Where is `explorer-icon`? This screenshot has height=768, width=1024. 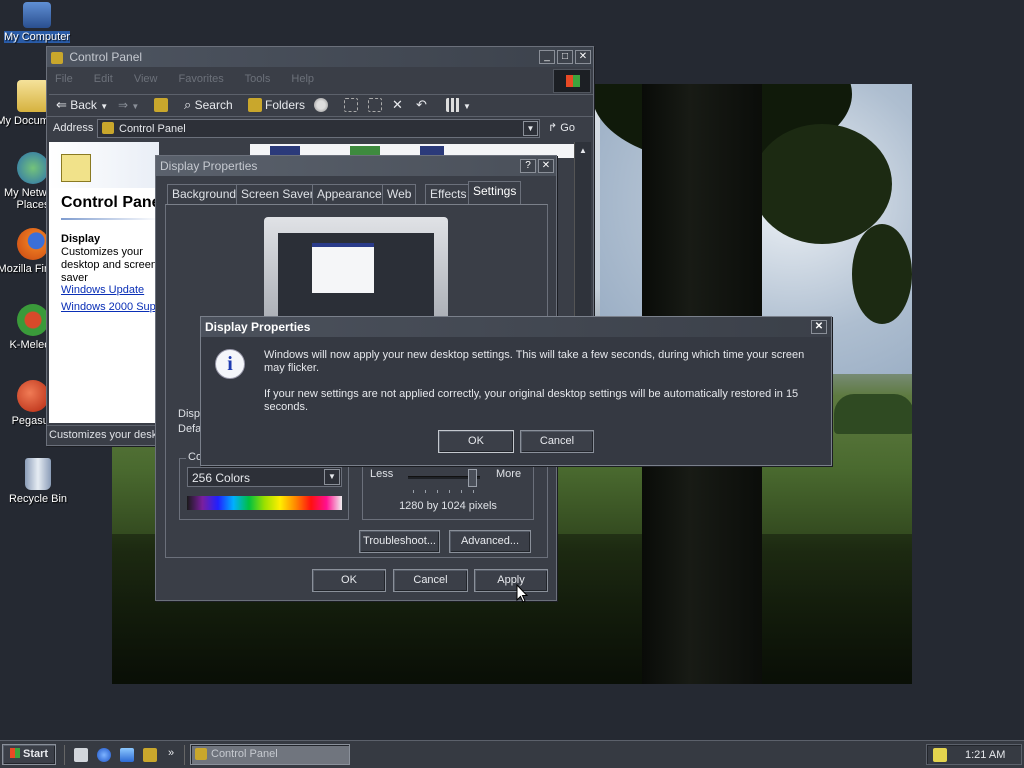
explorer-icon is located at coordinates (150, 755).